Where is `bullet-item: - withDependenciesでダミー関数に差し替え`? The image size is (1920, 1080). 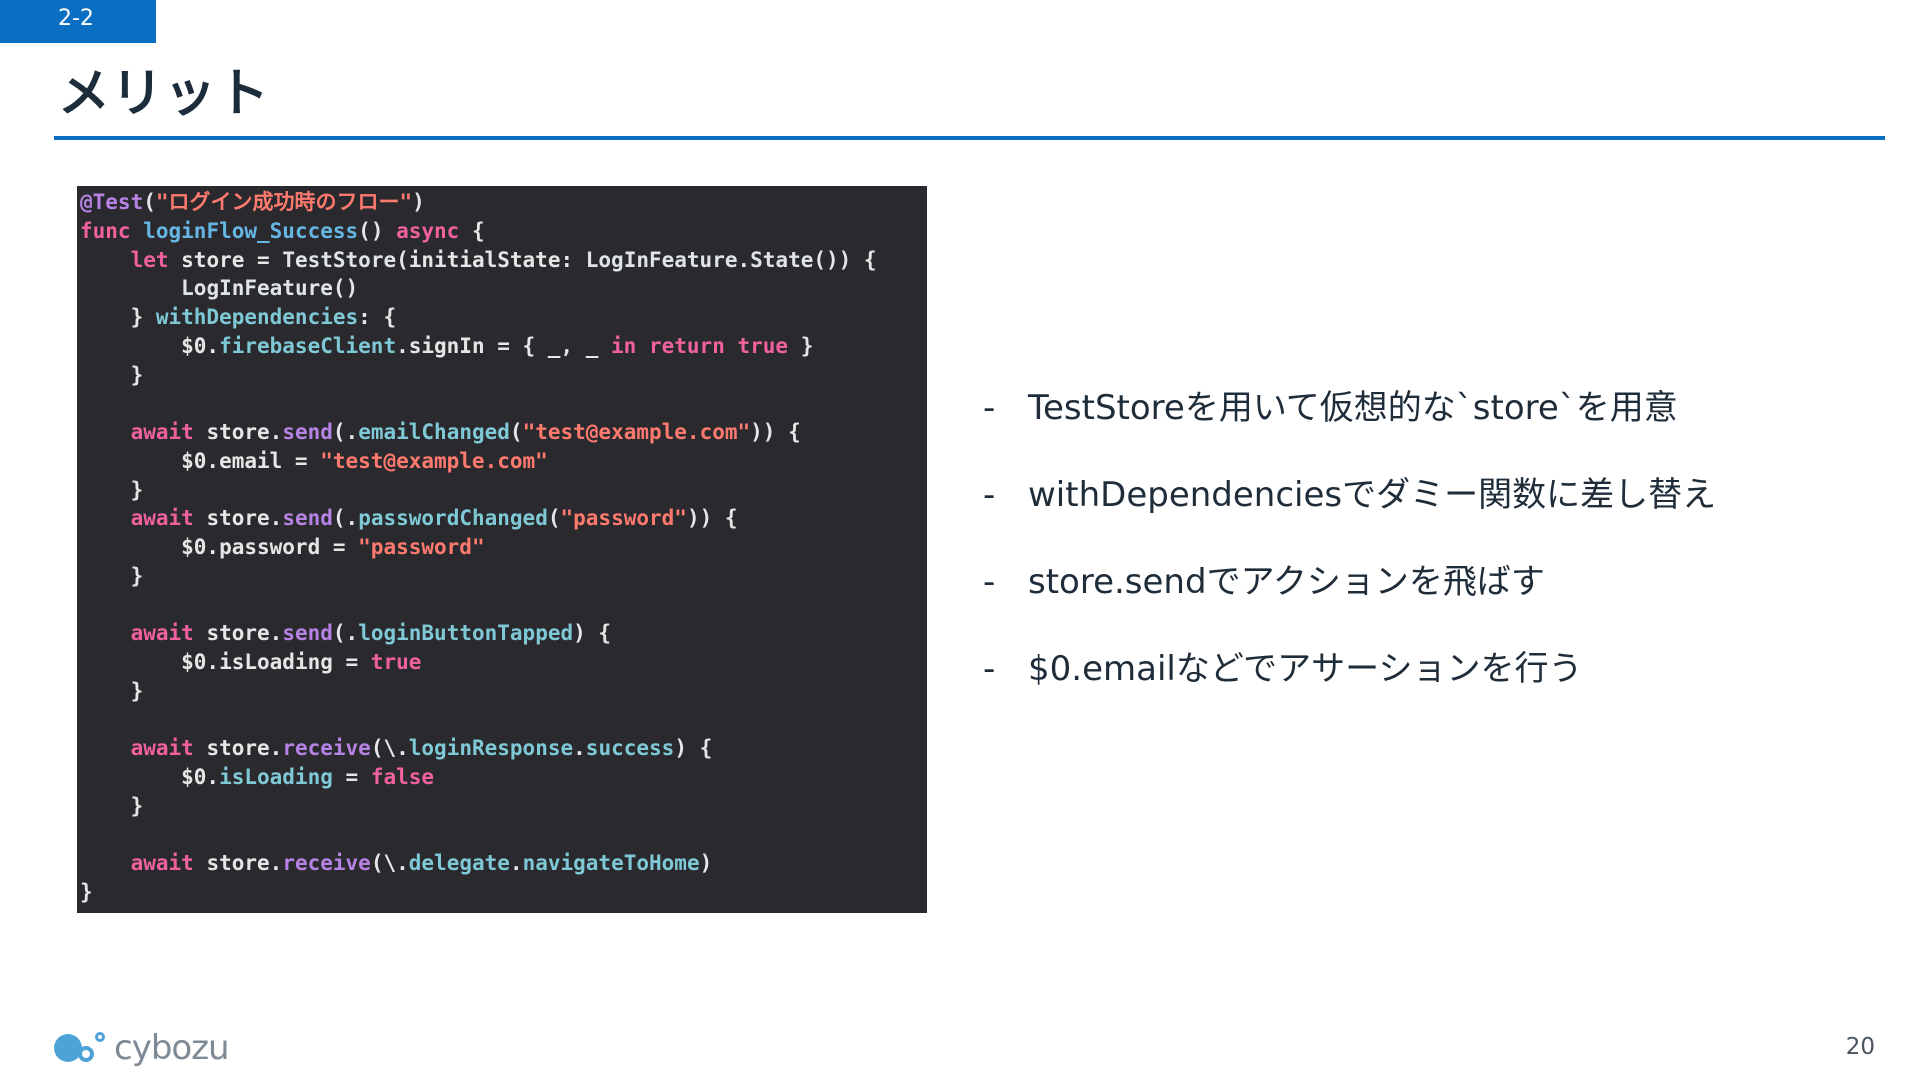
bullet-item: - withDependenciesでダミー関数に差し替え is located at coordinates (1433, 510).